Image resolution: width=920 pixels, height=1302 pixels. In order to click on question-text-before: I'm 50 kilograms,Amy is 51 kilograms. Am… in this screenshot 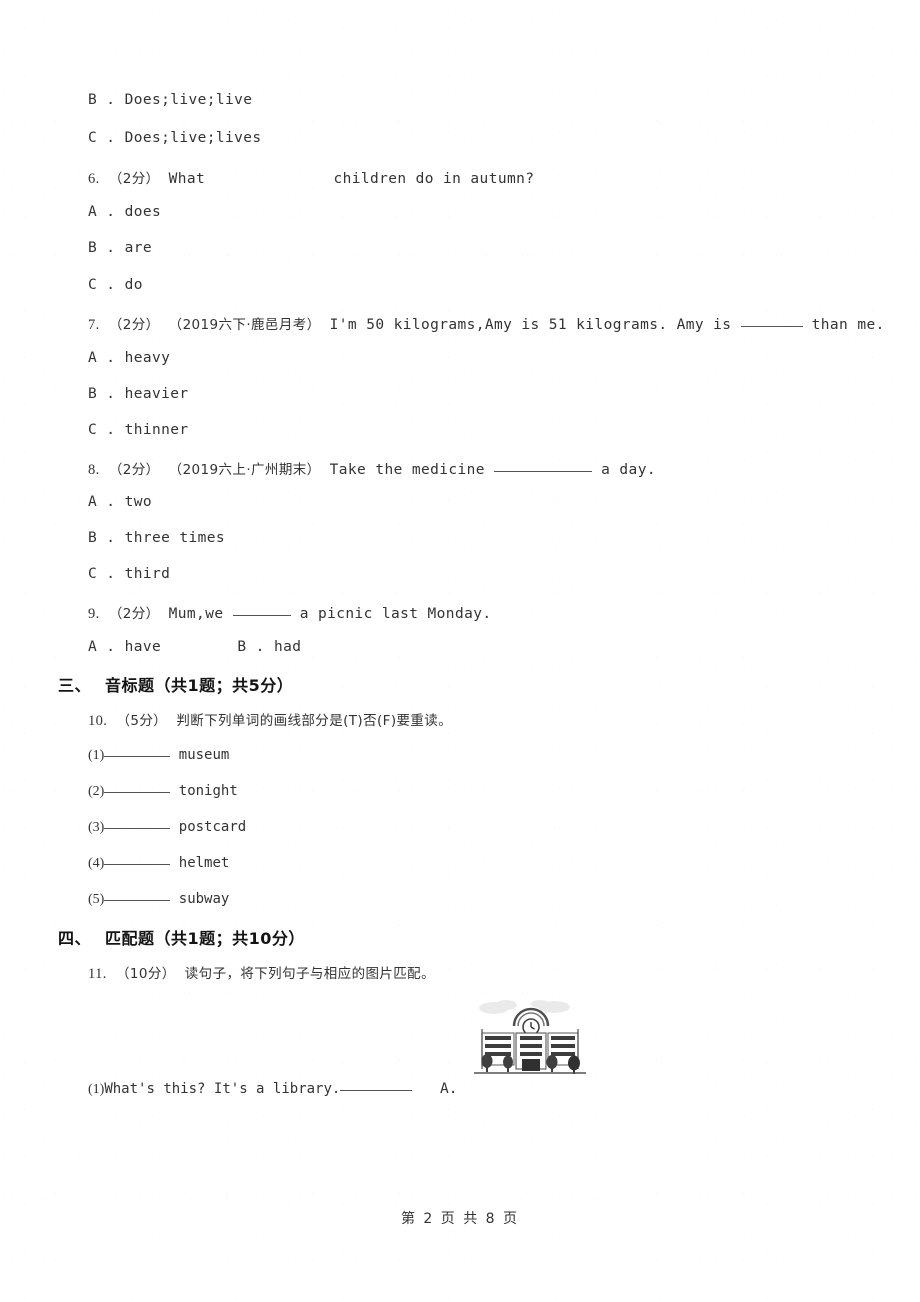, I will do `click(530, 325)`.